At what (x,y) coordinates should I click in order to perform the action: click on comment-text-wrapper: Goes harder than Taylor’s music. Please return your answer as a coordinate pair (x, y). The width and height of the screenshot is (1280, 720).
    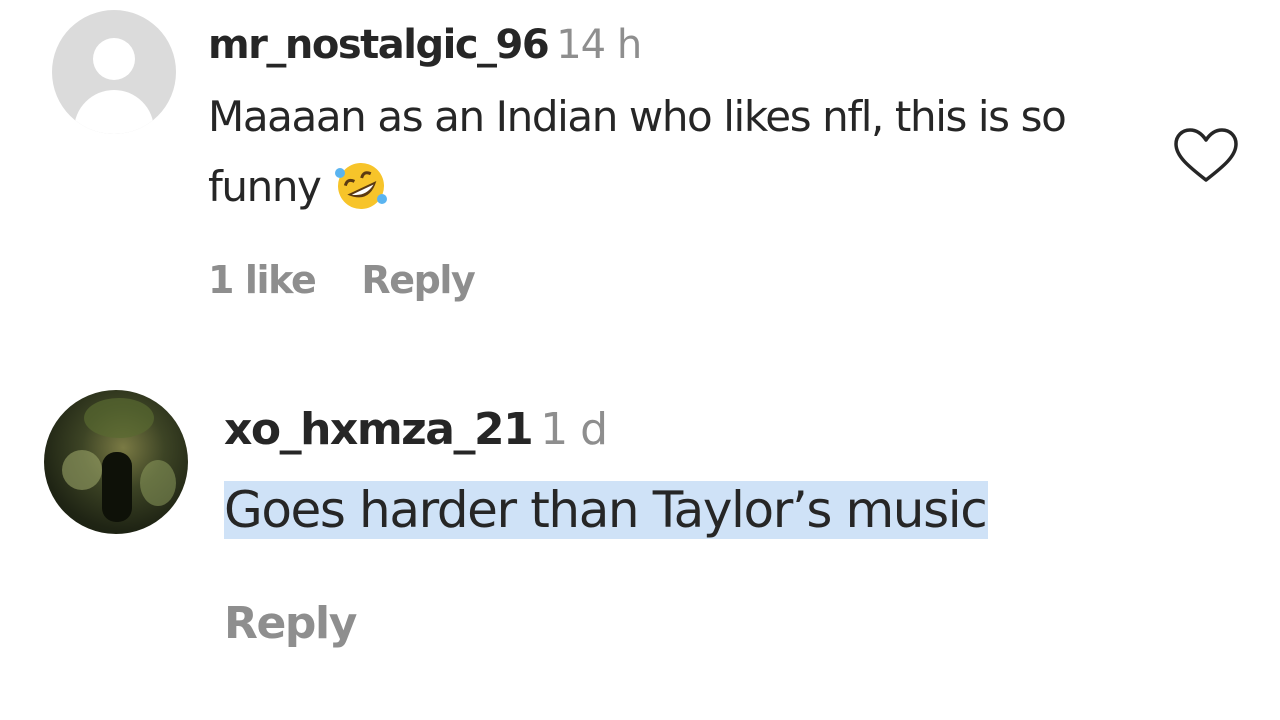
    Looking at the image, I should click on (606, 510).